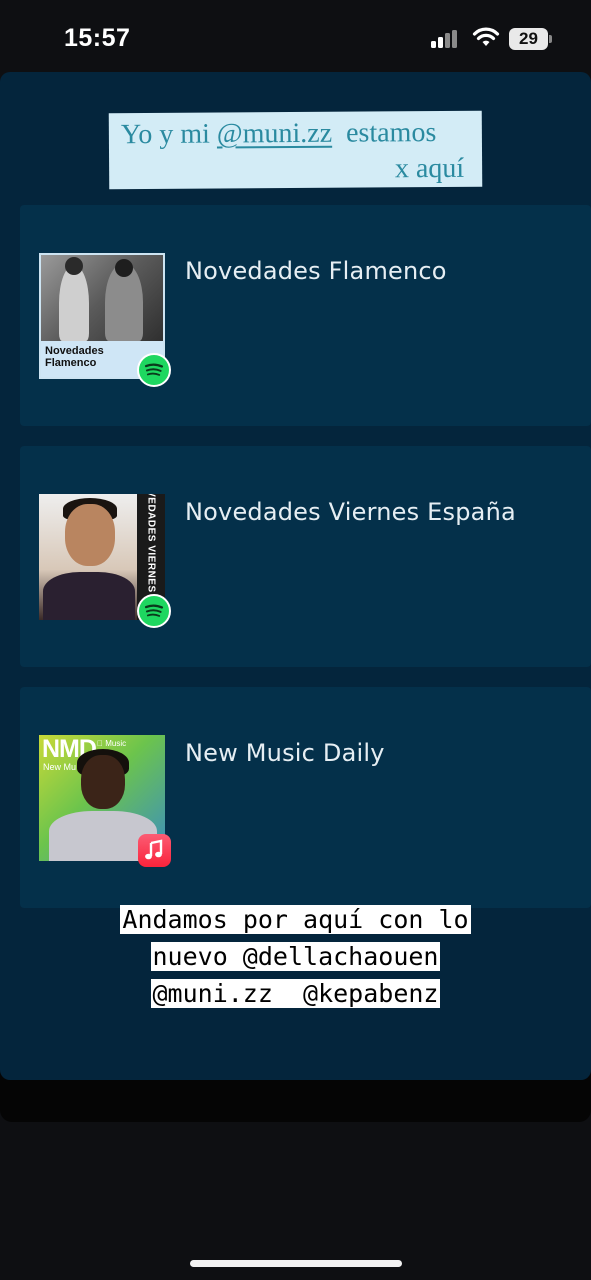 The width and height of the screenshot is (591, 1280). I want to click on playlist-title: New Music Daily, so click(285, 753).